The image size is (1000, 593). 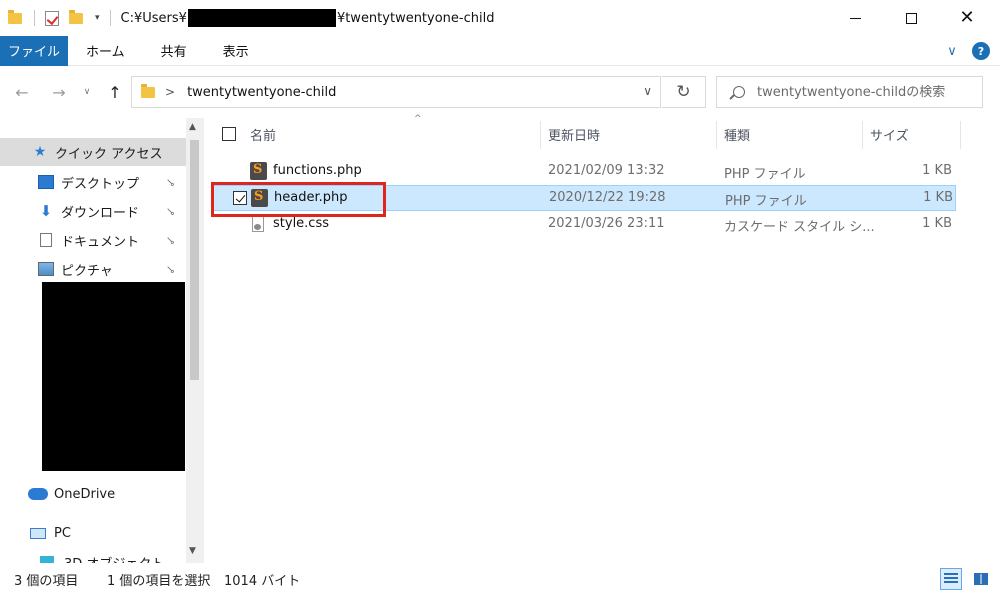 I want to click on file-modified-date: 2021/03/26 23:11, so click(x=606, y=223).